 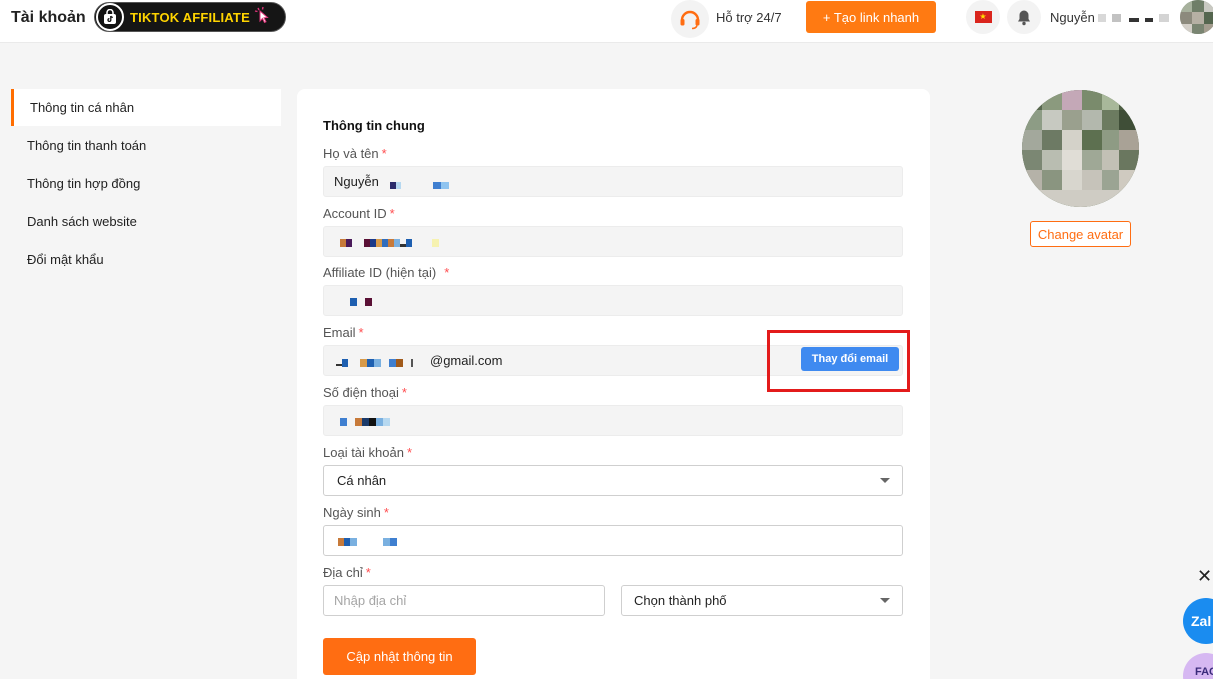 What do you see at coordinates (146, 107) in the screenshot?
I see `sidebar-item-personal-info: Thông tin cá nhân` at bounding box center [146, 107].